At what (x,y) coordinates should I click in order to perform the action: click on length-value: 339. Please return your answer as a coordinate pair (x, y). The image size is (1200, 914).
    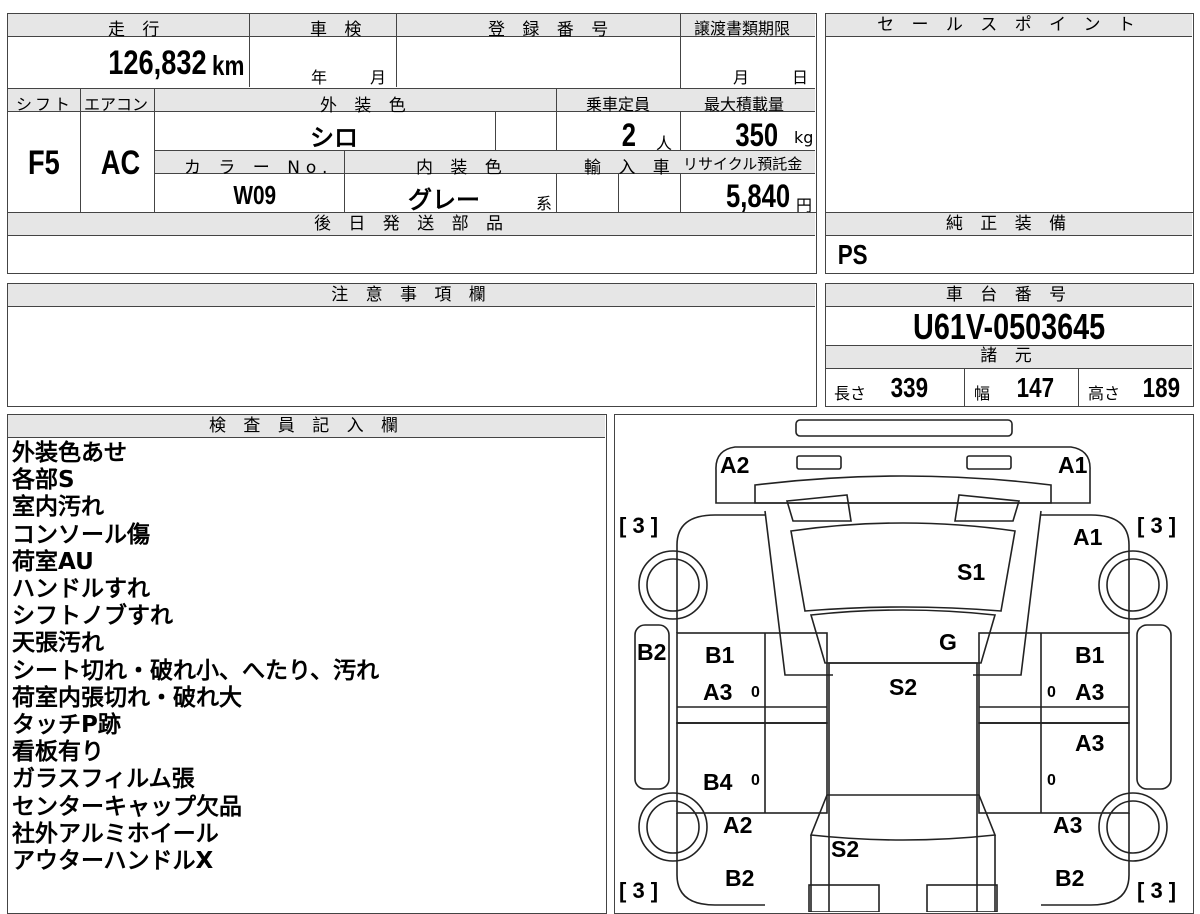
    Looking at the image, I should click on (909, 387).